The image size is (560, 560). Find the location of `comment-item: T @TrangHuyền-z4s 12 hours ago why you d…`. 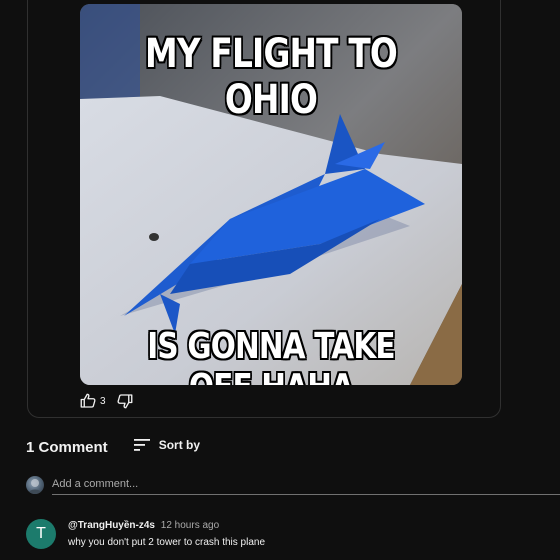

comment-item: T @TrangHuyền-z4s 12 hours ago why you d… is located at coordinates (286, 536).